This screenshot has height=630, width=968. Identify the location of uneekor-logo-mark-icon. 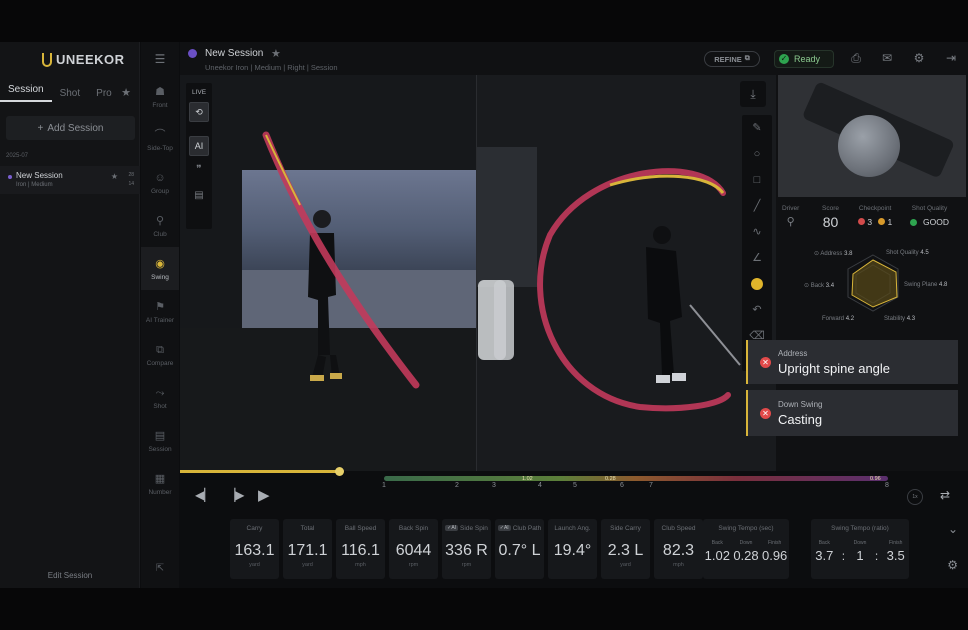
(47, 59).